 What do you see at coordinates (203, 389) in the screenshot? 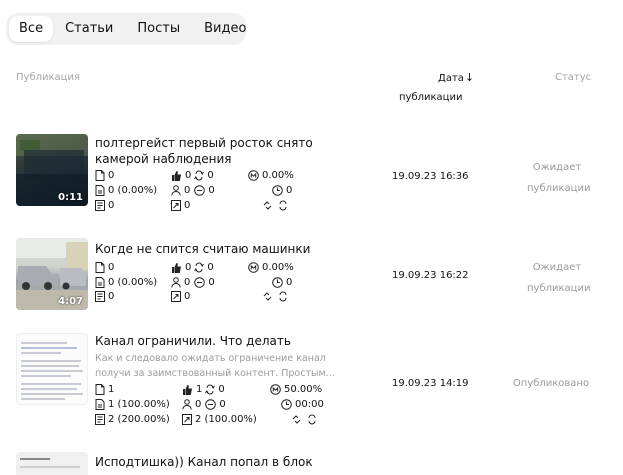
I see `stat-likes: 1 0` at bounding box center [203, 389].